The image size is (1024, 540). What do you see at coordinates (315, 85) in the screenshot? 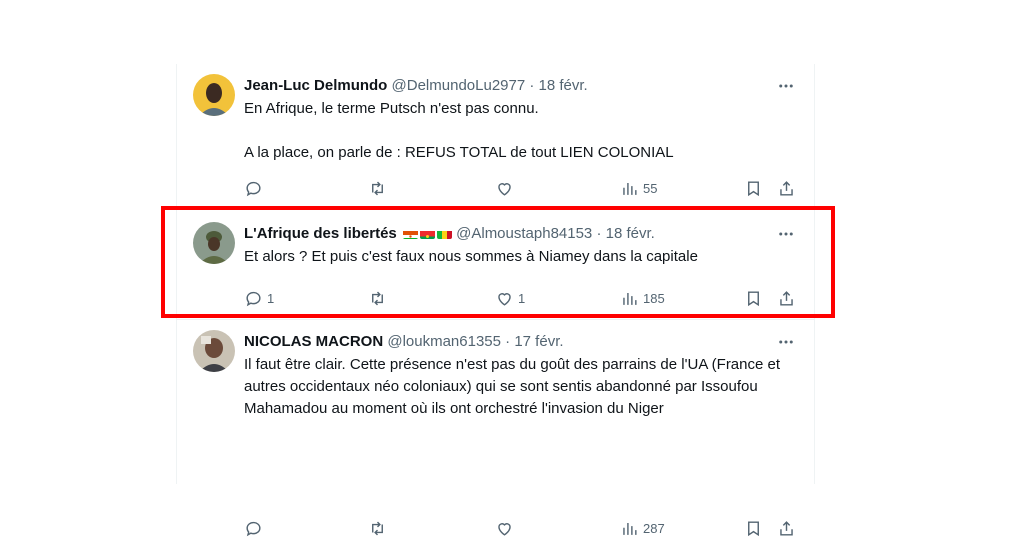
I see `display-name: Jean-Luc Delmundo` at bounding box center [315, 85].